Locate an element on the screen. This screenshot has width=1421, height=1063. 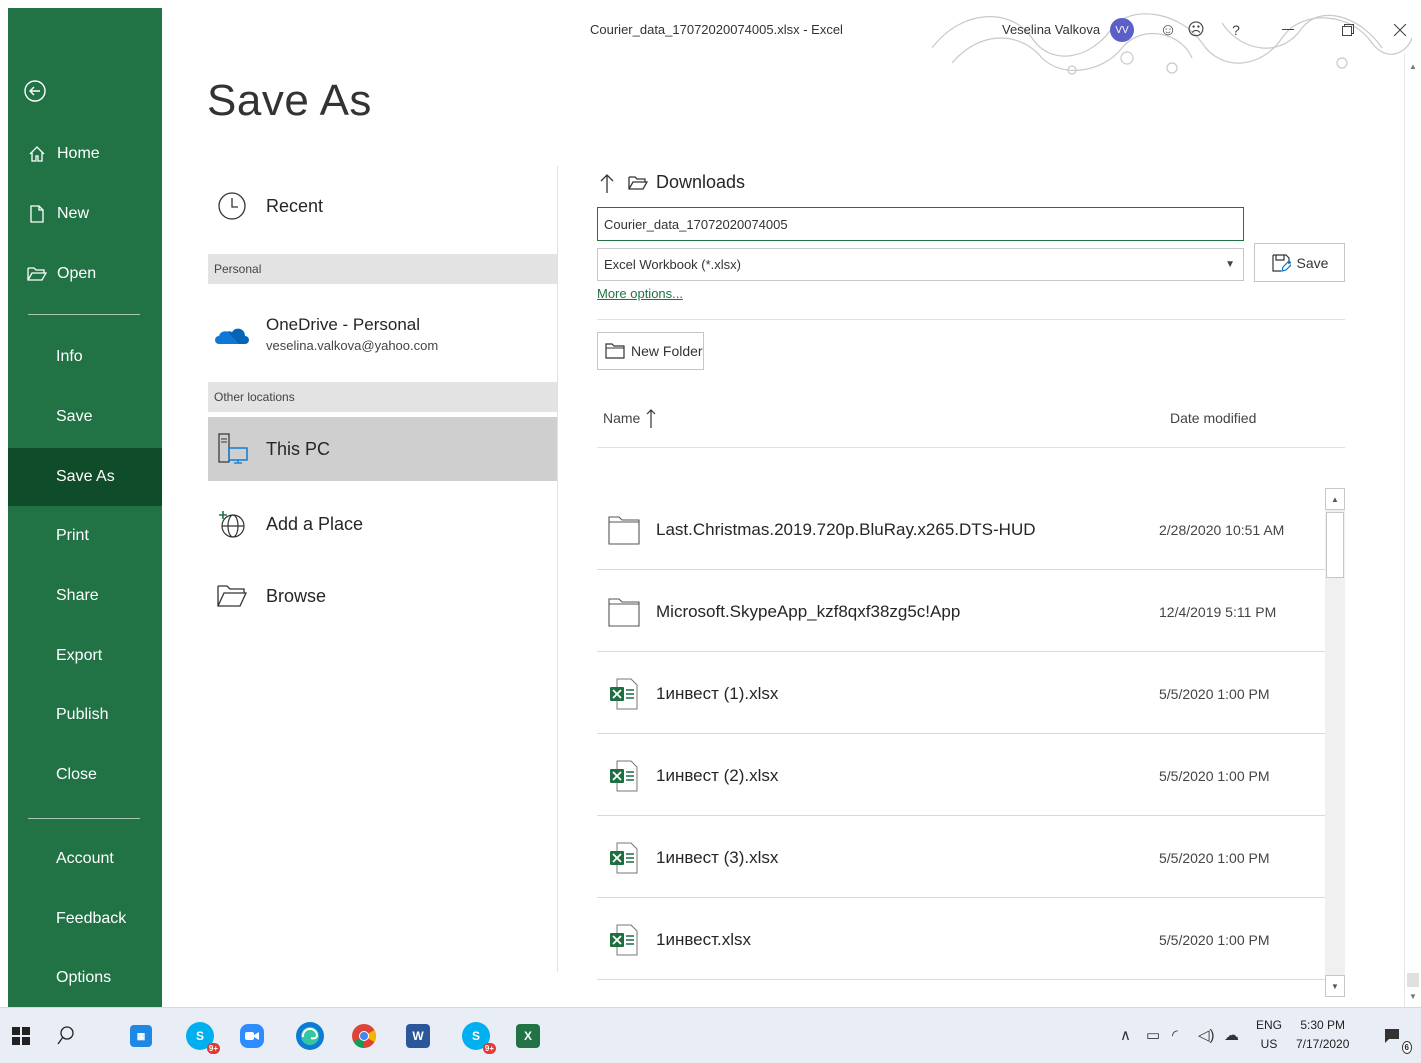
excel-file-icon is located at coordinates (624, 694).